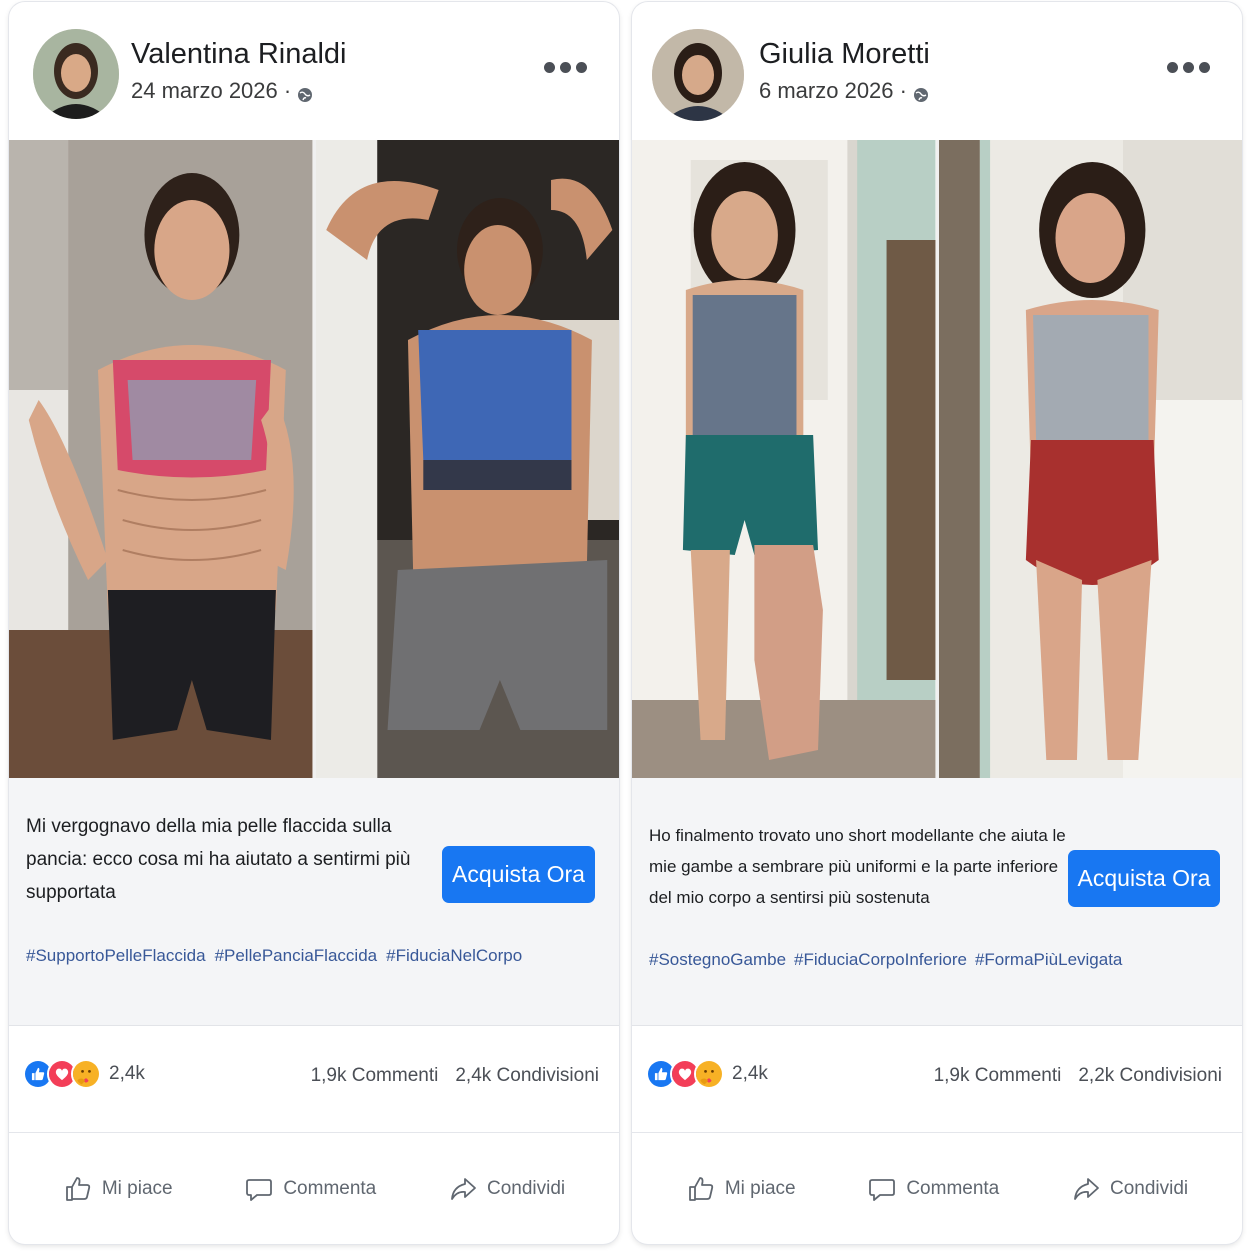 The image size is (1254, 1254). I want to click on author-name: Valentina Rinaldi, so click(239, 54).